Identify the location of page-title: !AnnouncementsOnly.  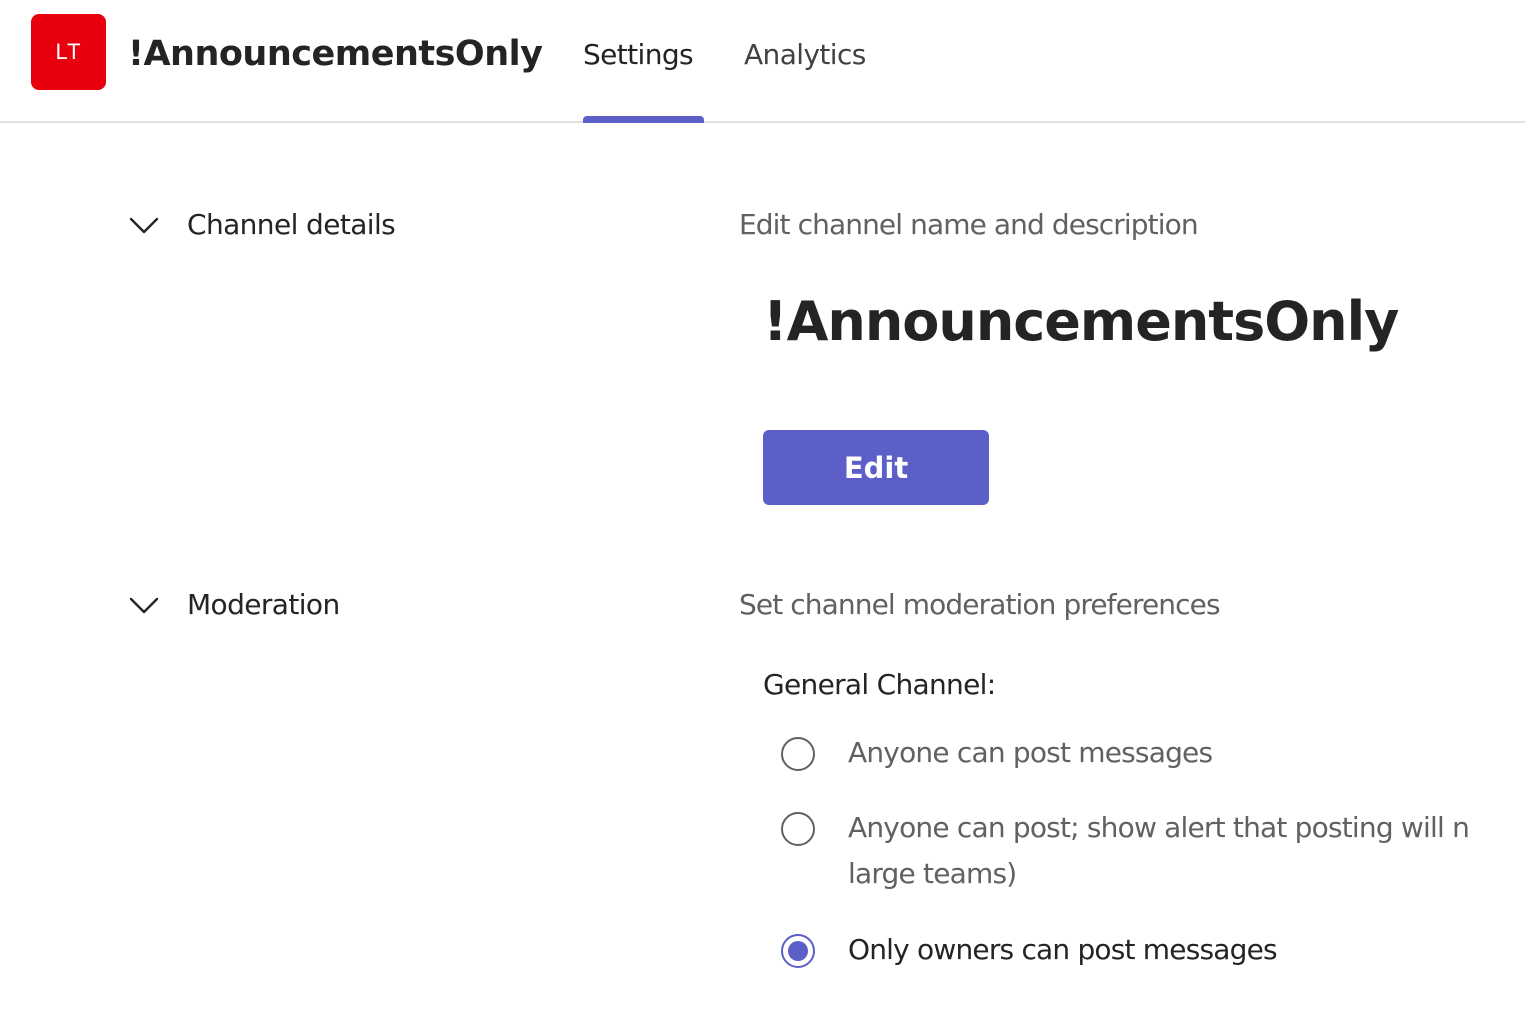
(335, 54).